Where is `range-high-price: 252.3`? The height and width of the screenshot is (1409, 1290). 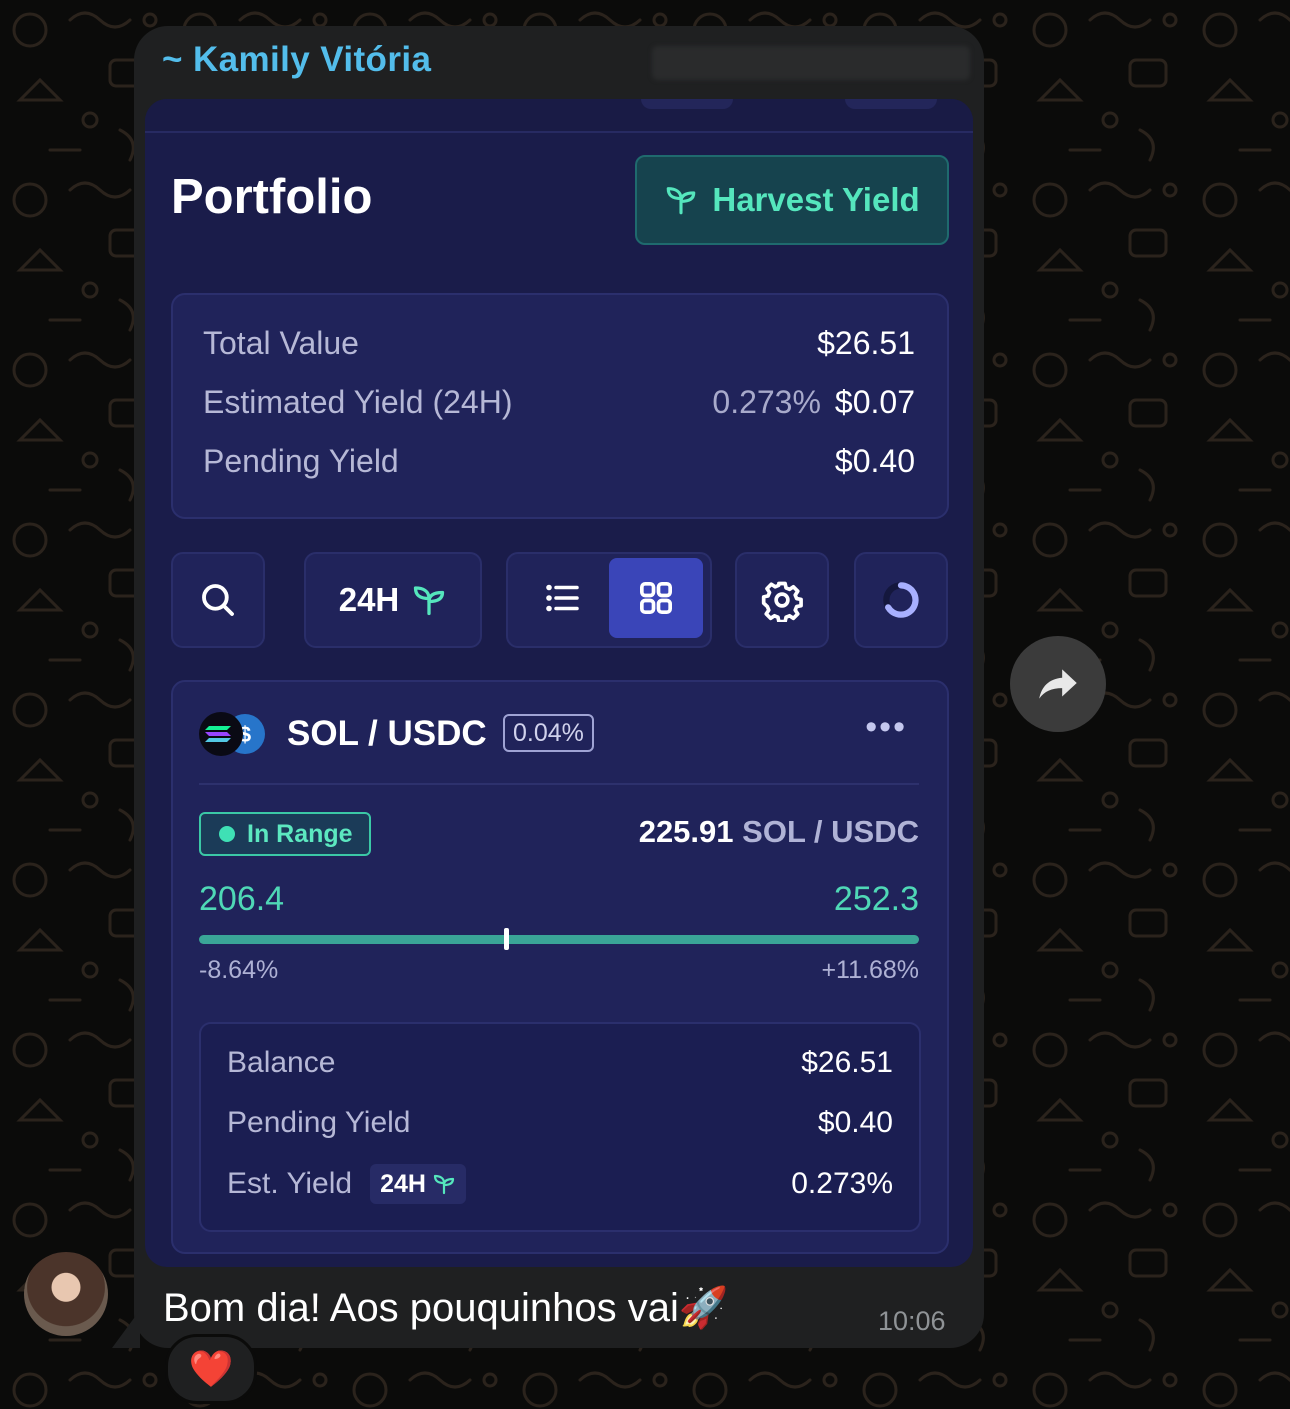
range-high-price: 252.3 is located at coordinates (876, 899).